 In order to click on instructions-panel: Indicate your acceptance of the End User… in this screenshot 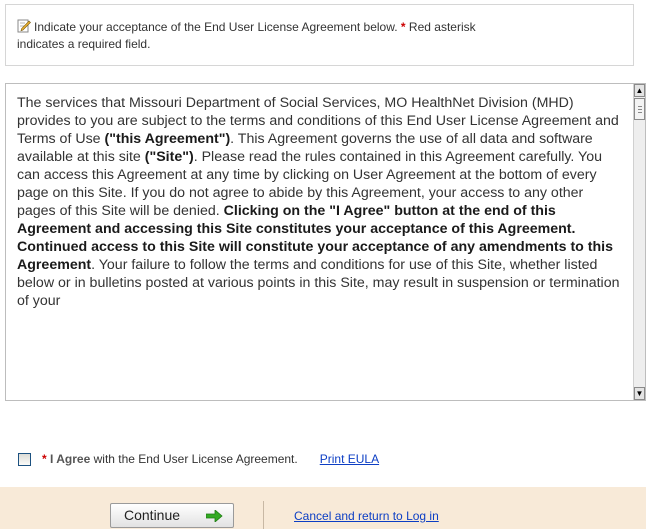, I will do `click(319, 35)`.